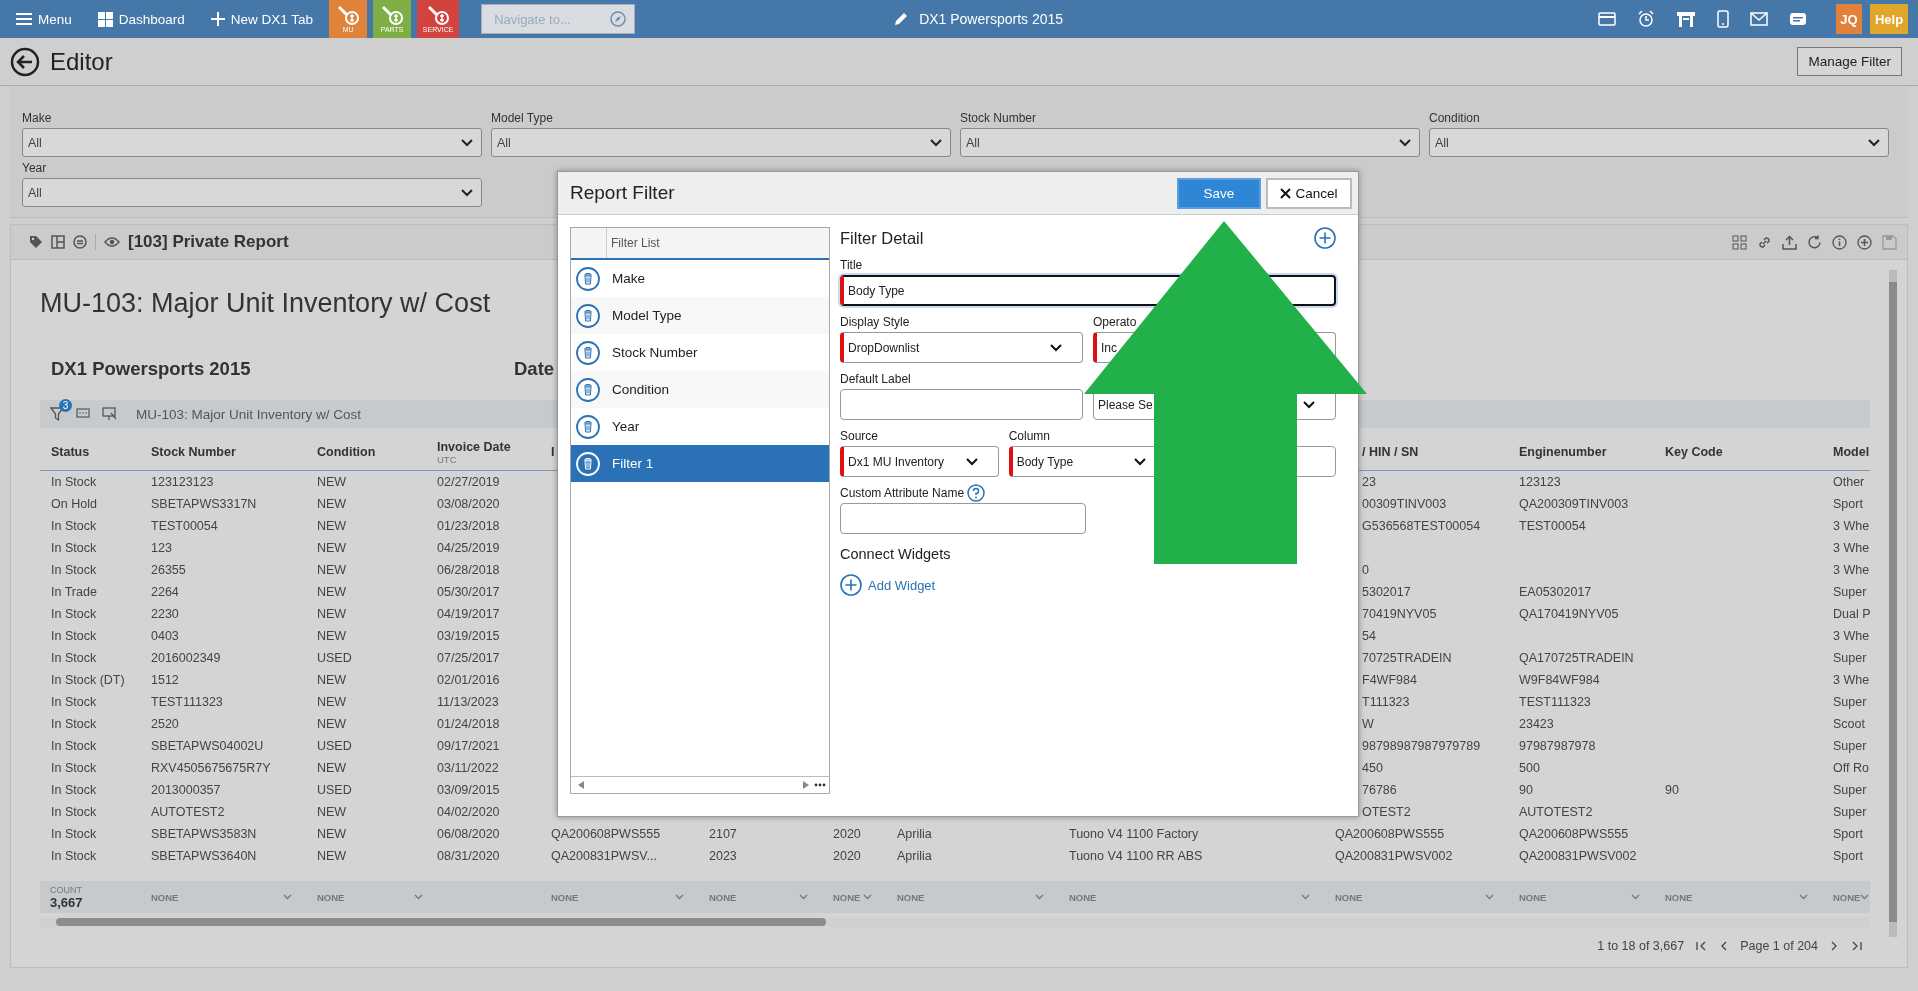  I want to click on table-cell-text: 05/30/2017, so click(468, 592).